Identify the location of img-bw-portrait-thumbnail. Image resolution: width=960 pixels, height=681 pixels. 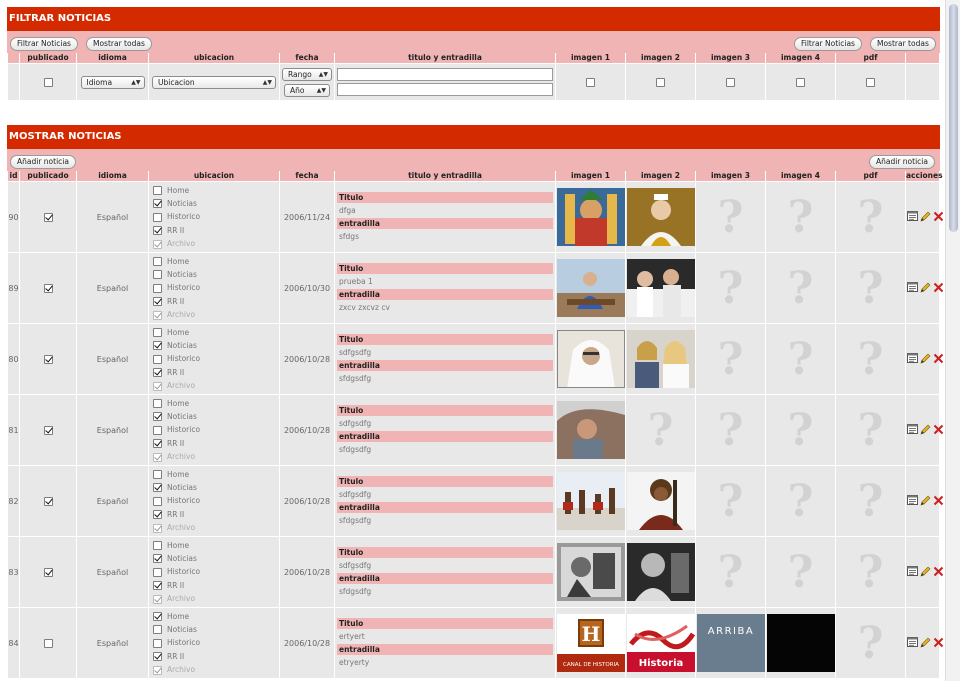
(660, 572).